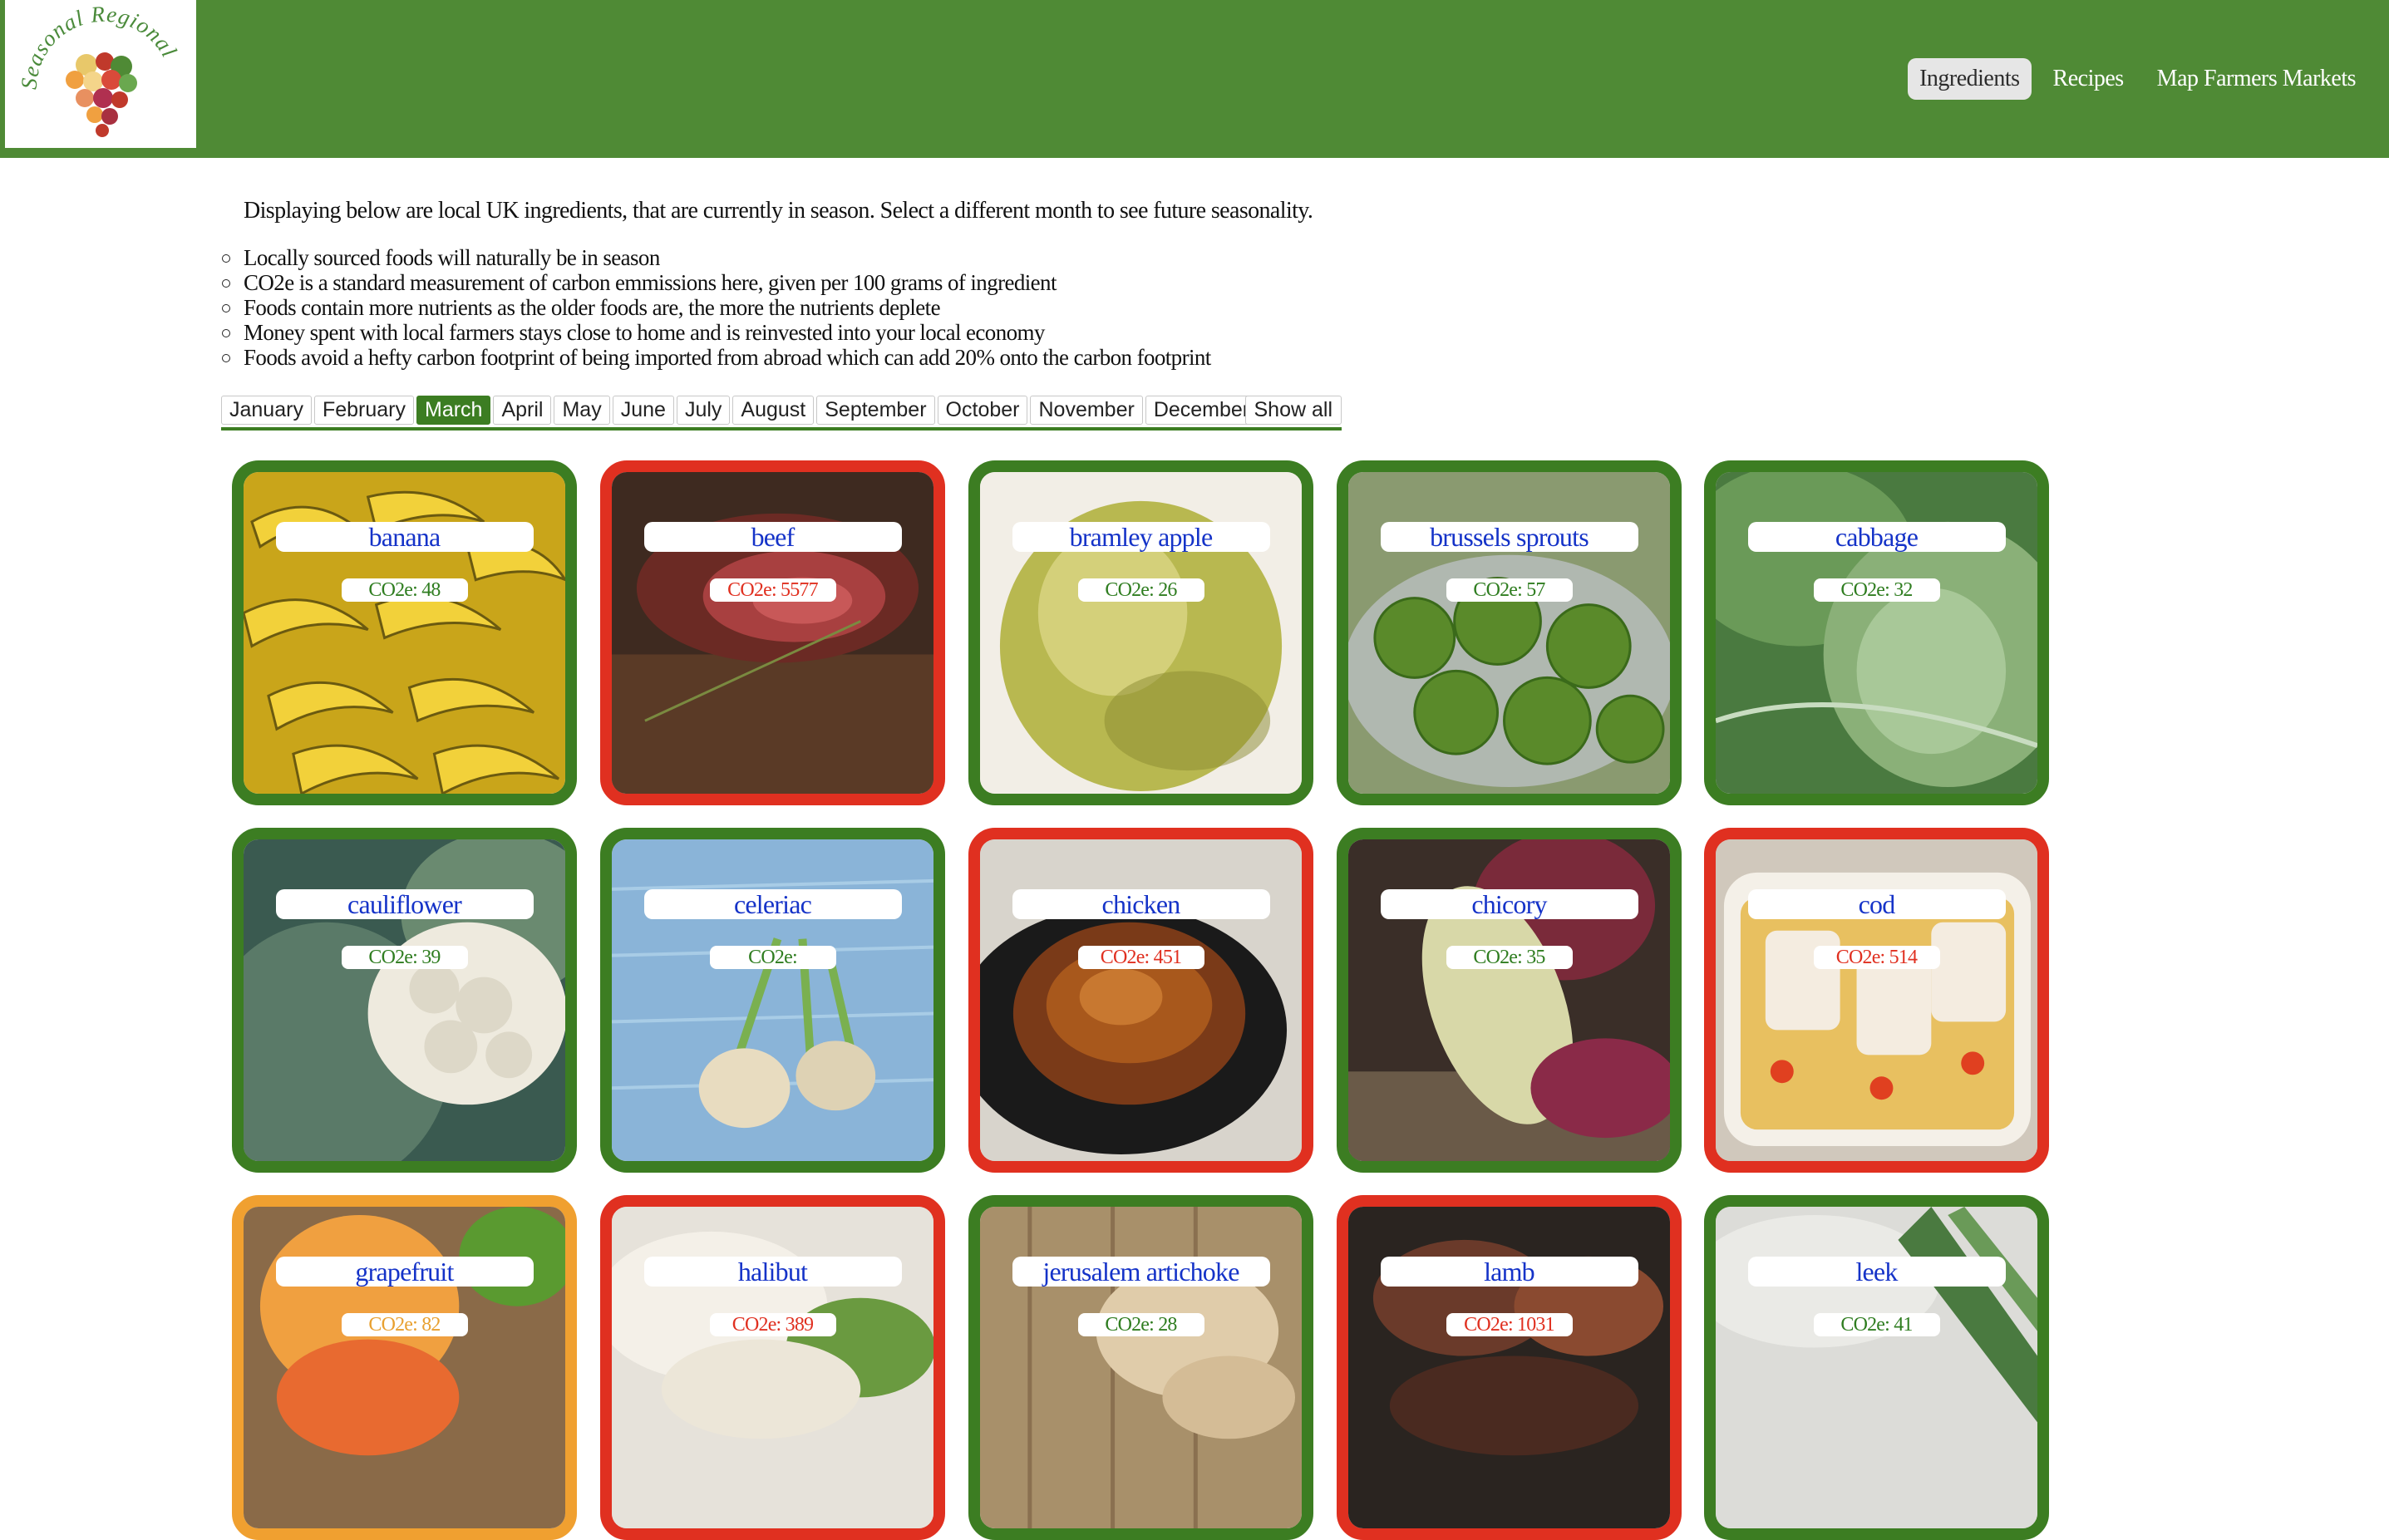  Describe the element at coordinates (1509, 537) in the screenshot. I see `ingredient-name: brussels sprouts` at that location.